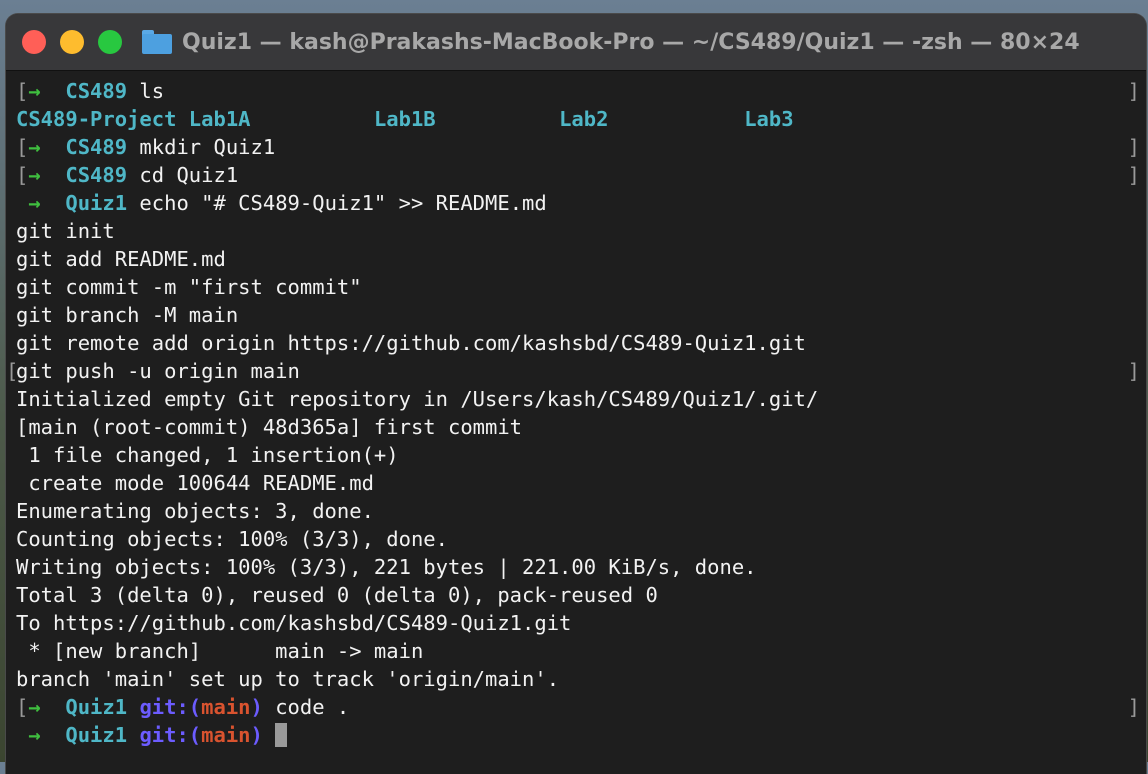 The height and width of the screenshot is (774, 1148). Describe the element at coordinates (404, 119) in the screenshot. I see `ls-entry: Lab1B` at that location.